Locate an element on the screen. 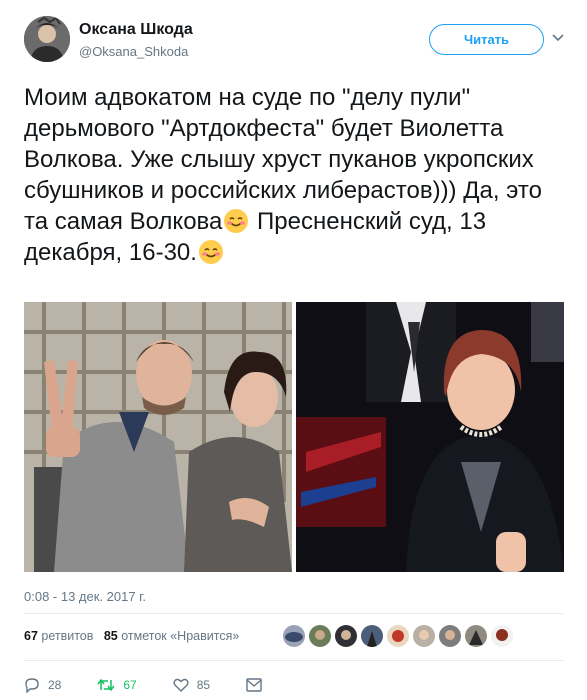 Image resolution: width=587 pixels, height=700 pixels. retweet-button: 67 is located at coordinates (117, 685).